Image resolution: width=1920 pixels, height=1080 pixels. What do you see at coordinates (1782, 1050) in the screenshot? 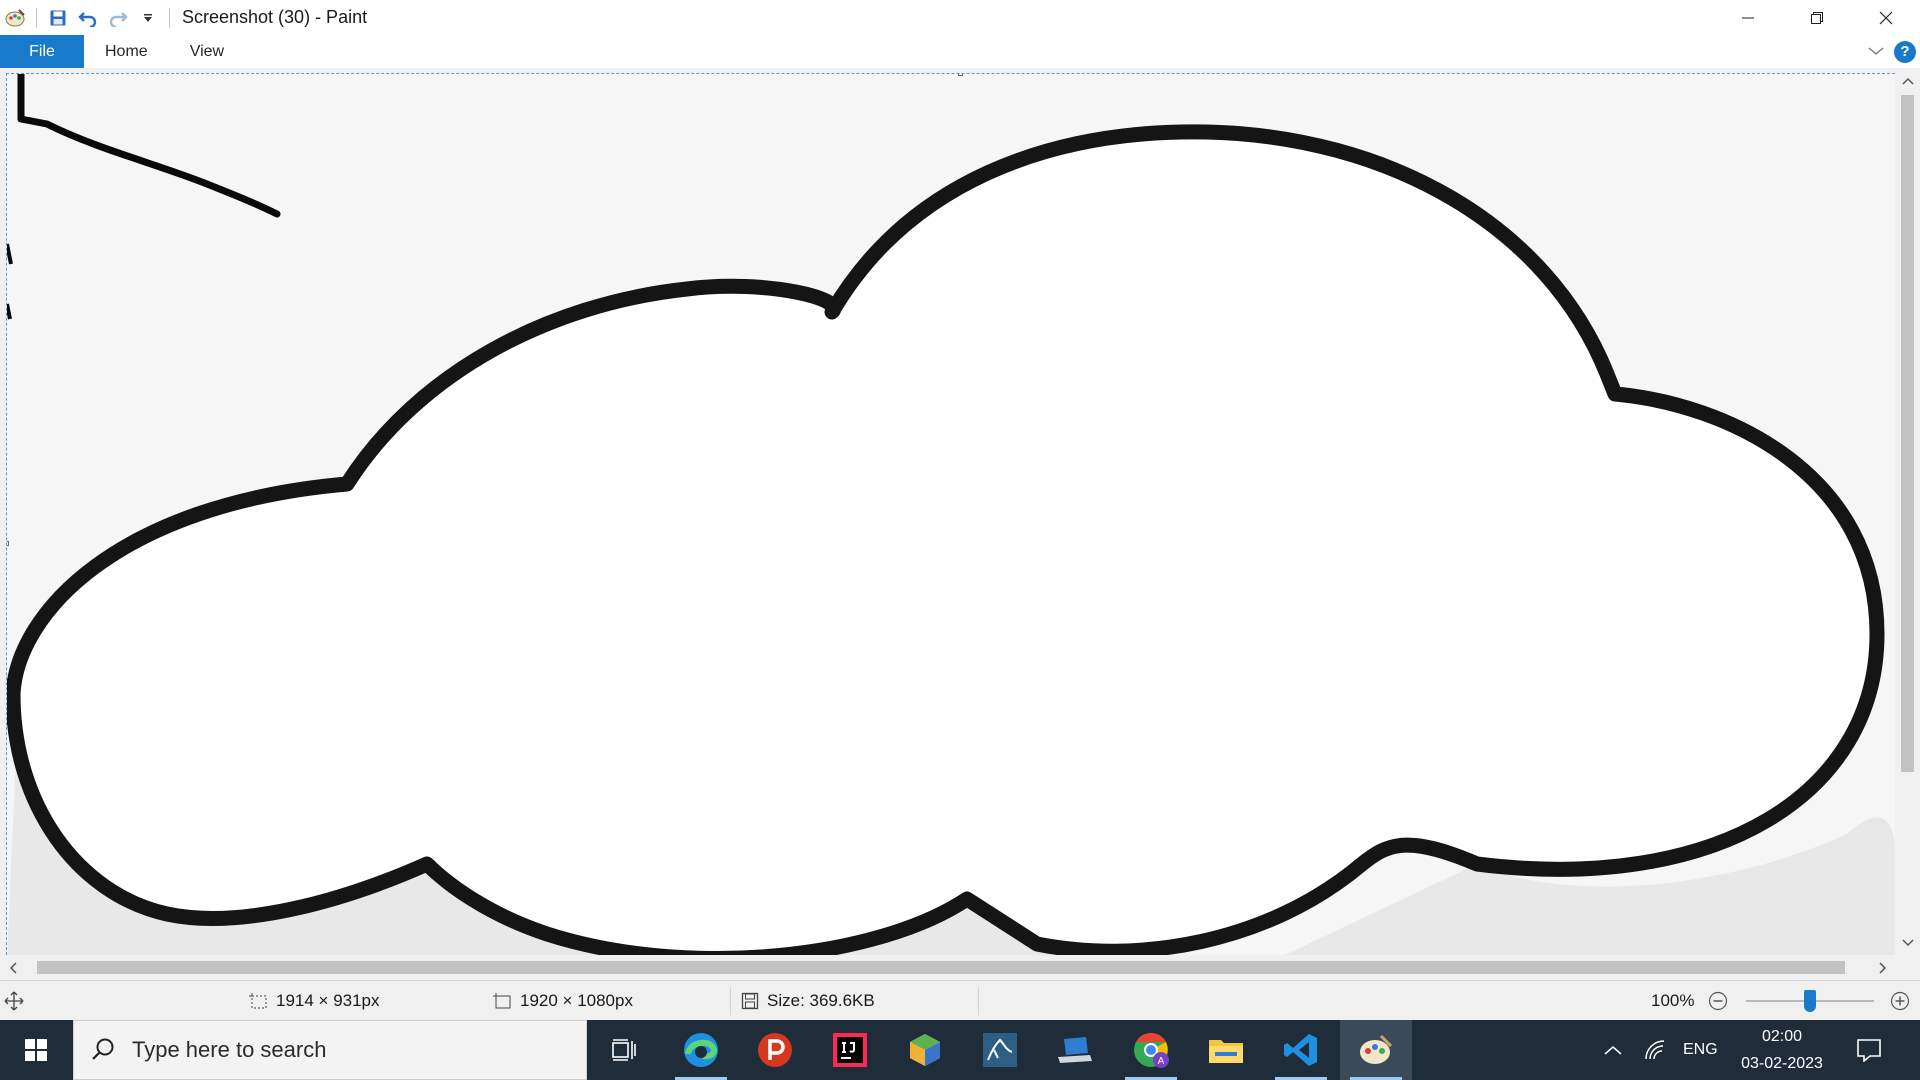
I see `taskbar-clock: 02:00 03-02-2023` at bounding box center [1782, 1050].